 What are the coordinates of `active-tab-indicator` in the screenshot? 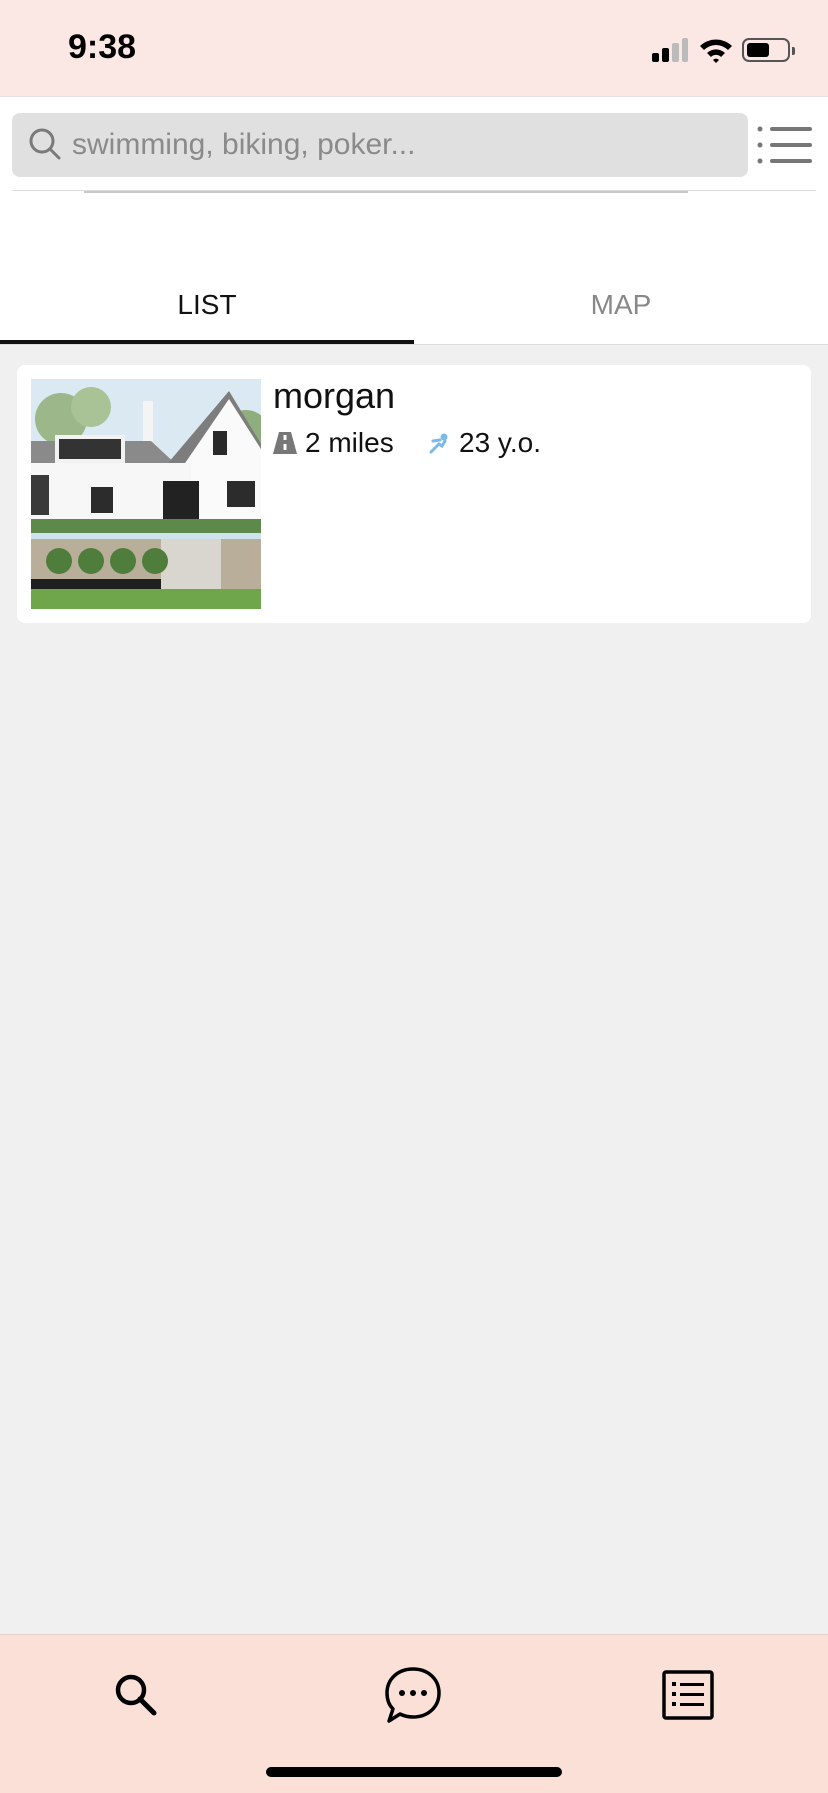 It's located at (207, 342).